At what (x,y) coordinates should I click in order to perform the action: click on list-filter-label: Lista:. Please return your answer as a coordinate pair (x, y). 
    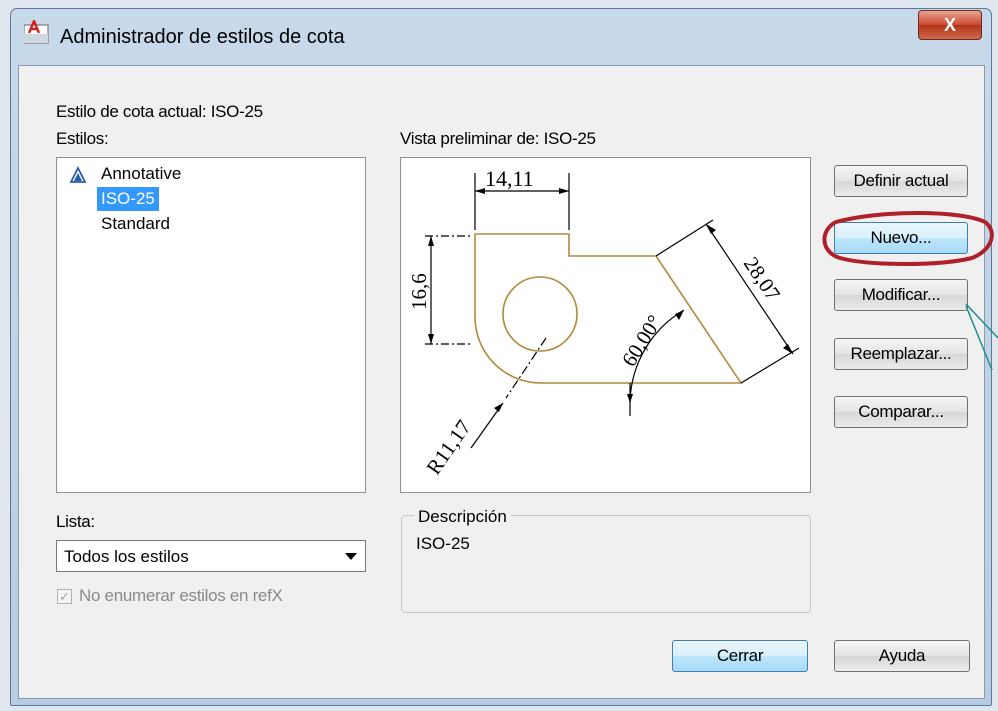
    Looking at the image, I should click on (75, 521).